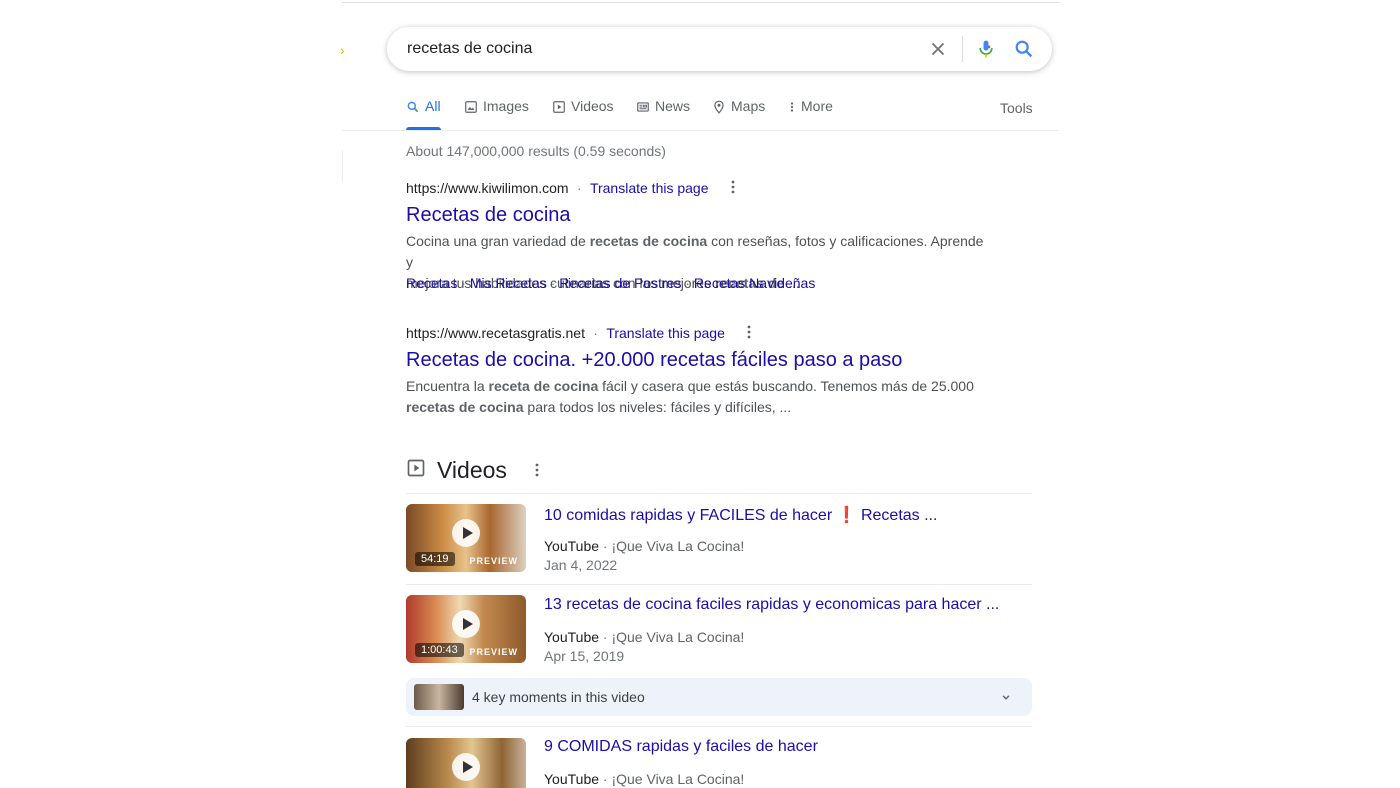 This screenshot has height=788, width=1400. What do you see at coordinates (748, 106) in the screenshot?
I see `tab-label: Maps` at bounding box center [748, 106].